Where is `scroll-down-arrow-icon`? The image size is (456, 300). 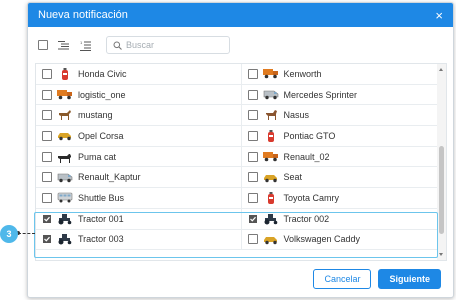 scroll-down-arrow-icon is located at coordinates (441, 254).